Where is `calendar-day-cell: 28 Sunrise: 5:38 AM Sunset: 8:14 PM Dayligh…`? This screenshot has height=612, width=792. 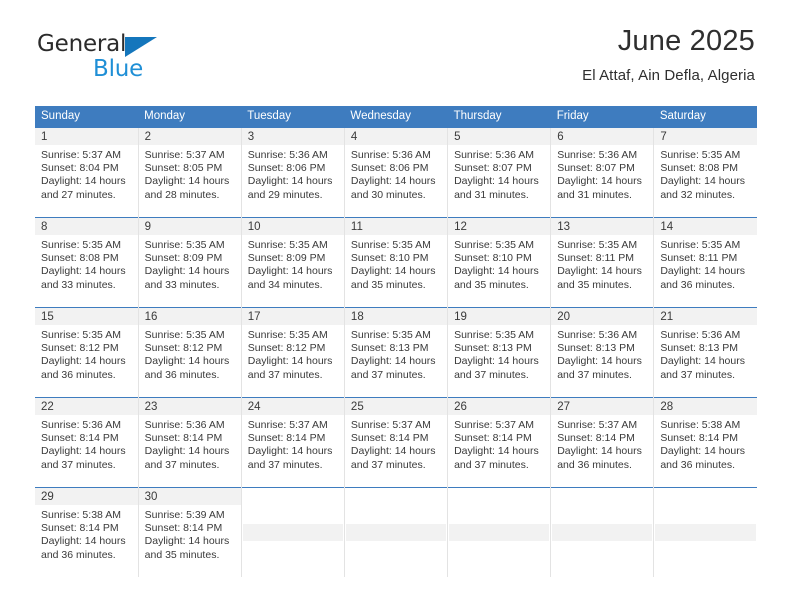
calendar-day-cell: 28 Sunrise: 5:38 AM Sunset: 8:14 PM Dayligh… is located at coordinates (705, 442).